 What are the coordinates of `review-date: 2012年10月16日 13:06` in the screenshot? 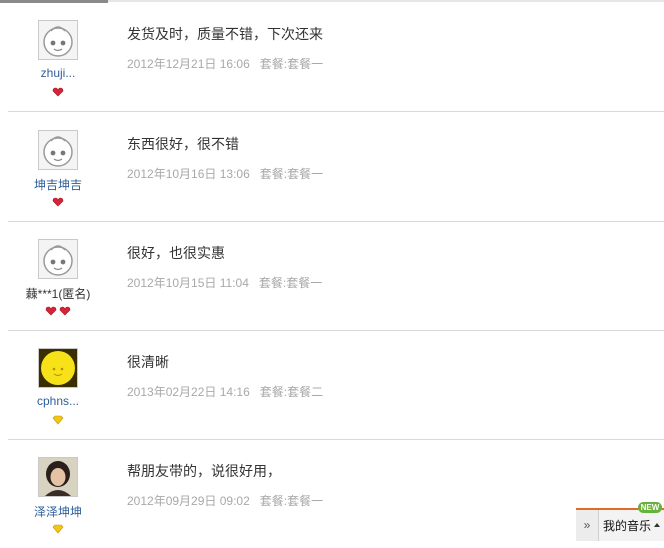 It's located at (188, 174).